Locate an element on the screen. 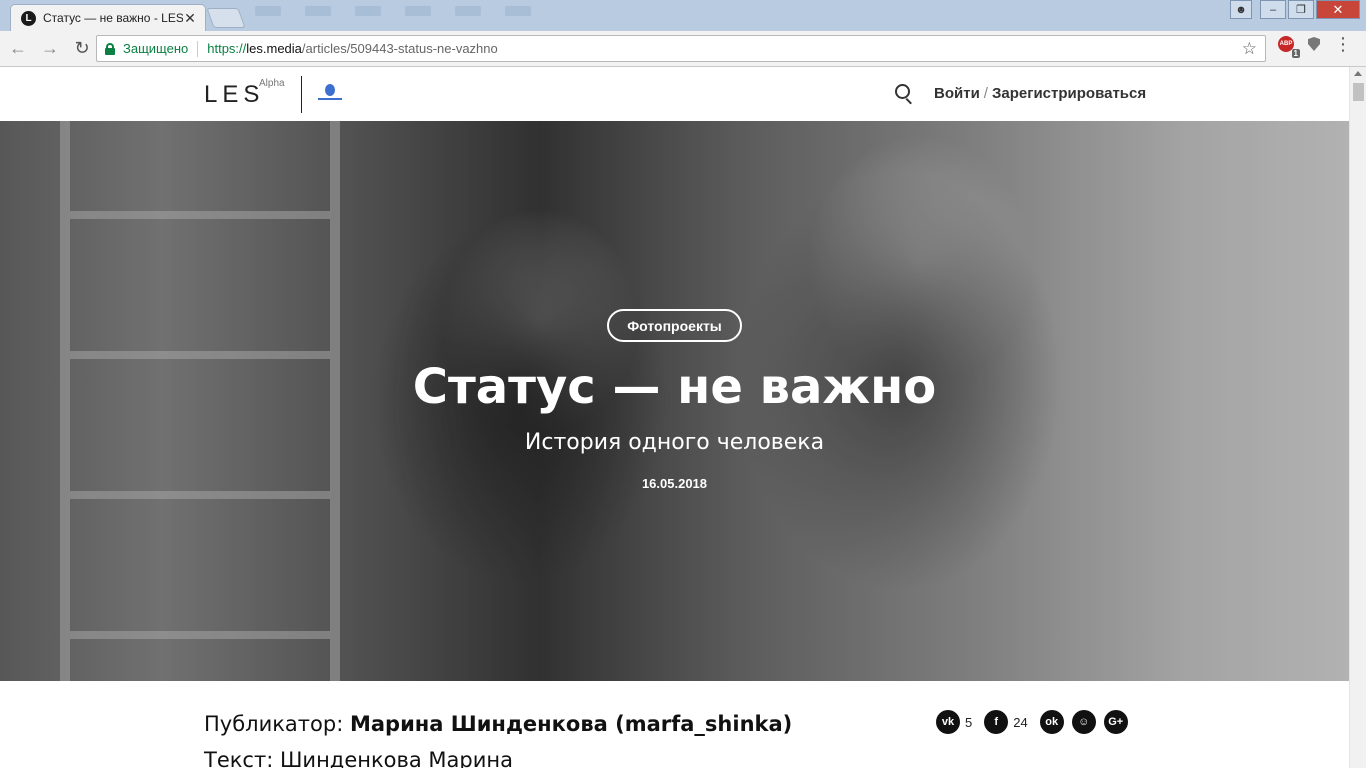  secure-label: Защищено is located at coordinates (156, 48).